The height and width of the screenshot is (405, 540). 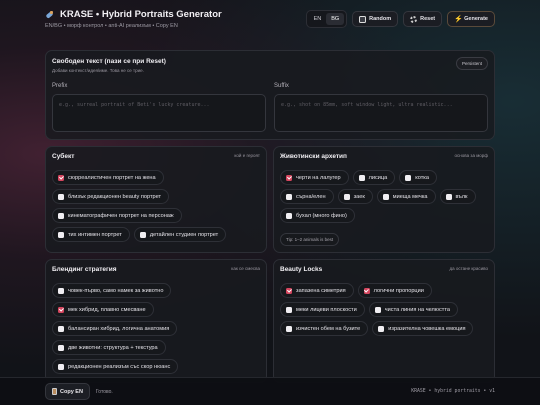 What do you see at coordinates (406, 196) in the screenshot?
I see `animal-option: миеща мечка` at bounding box center [406, 196].